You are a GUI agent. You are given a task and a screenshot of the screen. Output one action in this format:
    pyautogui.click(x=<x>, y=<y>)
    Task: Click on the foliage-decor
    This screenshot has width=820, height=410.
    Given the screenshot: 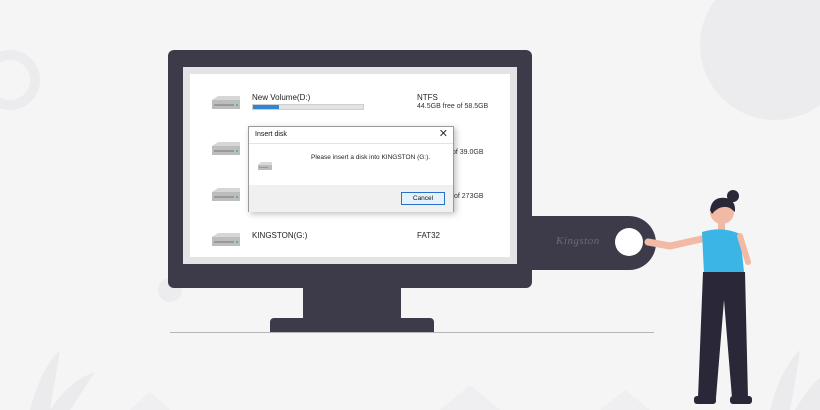 What is the action you would take?
    pyautogui.click(x=425, y=380)
    